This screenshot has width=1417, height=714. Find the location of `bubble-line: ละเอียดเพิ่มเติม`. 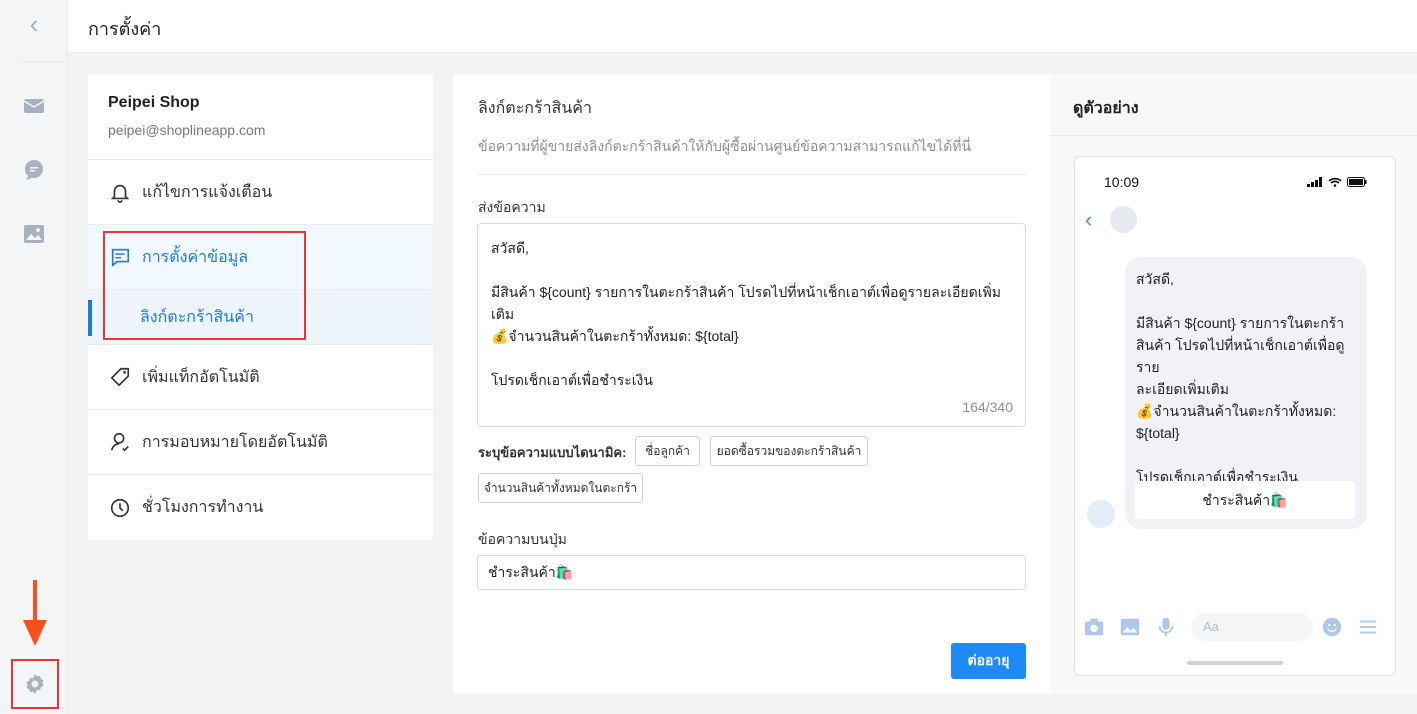

bubble-line: ละเอียดเพิ่มเติม is located at coordinates (1182, 389).